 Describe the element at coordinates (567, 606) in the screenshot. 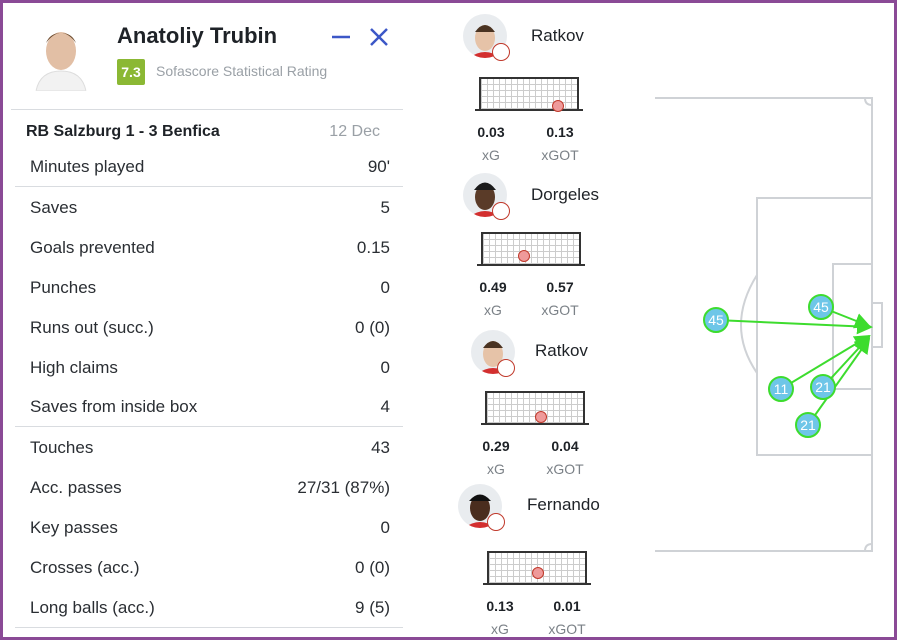

I see `xgot-value: 0.01` at that location.